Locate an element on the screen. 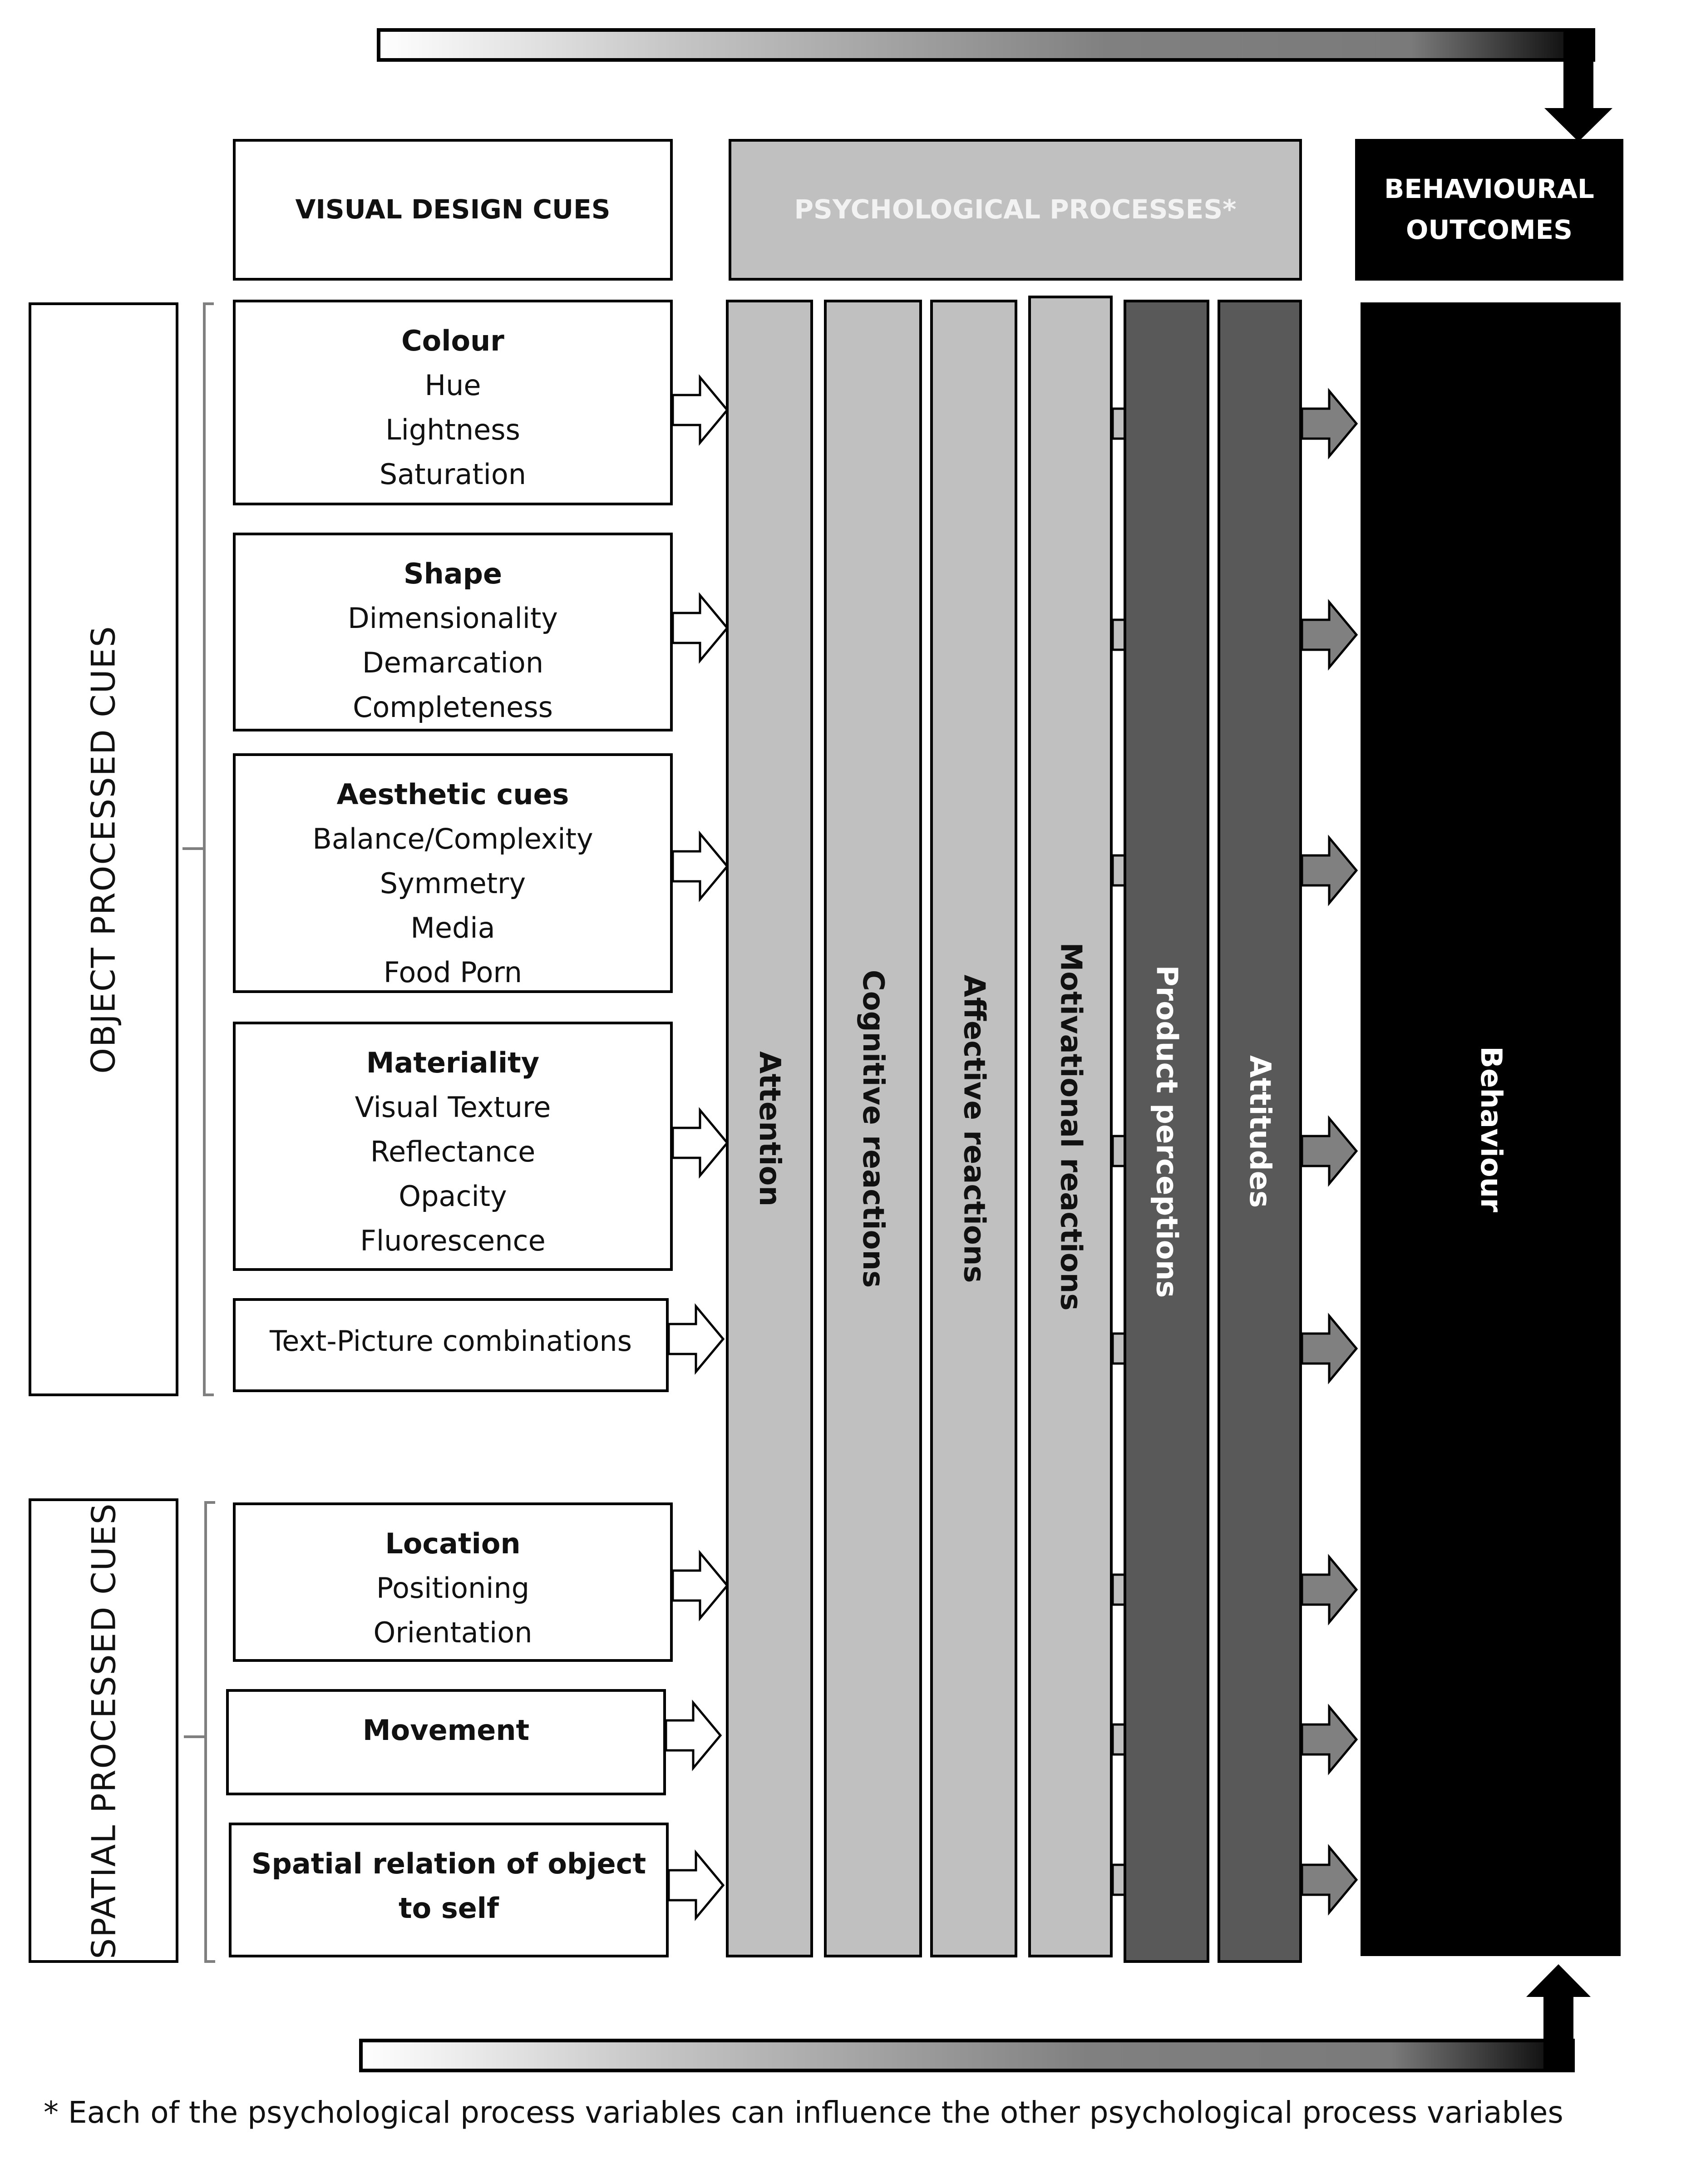 Image resolution: width=1696 pixels, height=2184 pixels. cue-title: Colour is located at coordinates (452, 341).